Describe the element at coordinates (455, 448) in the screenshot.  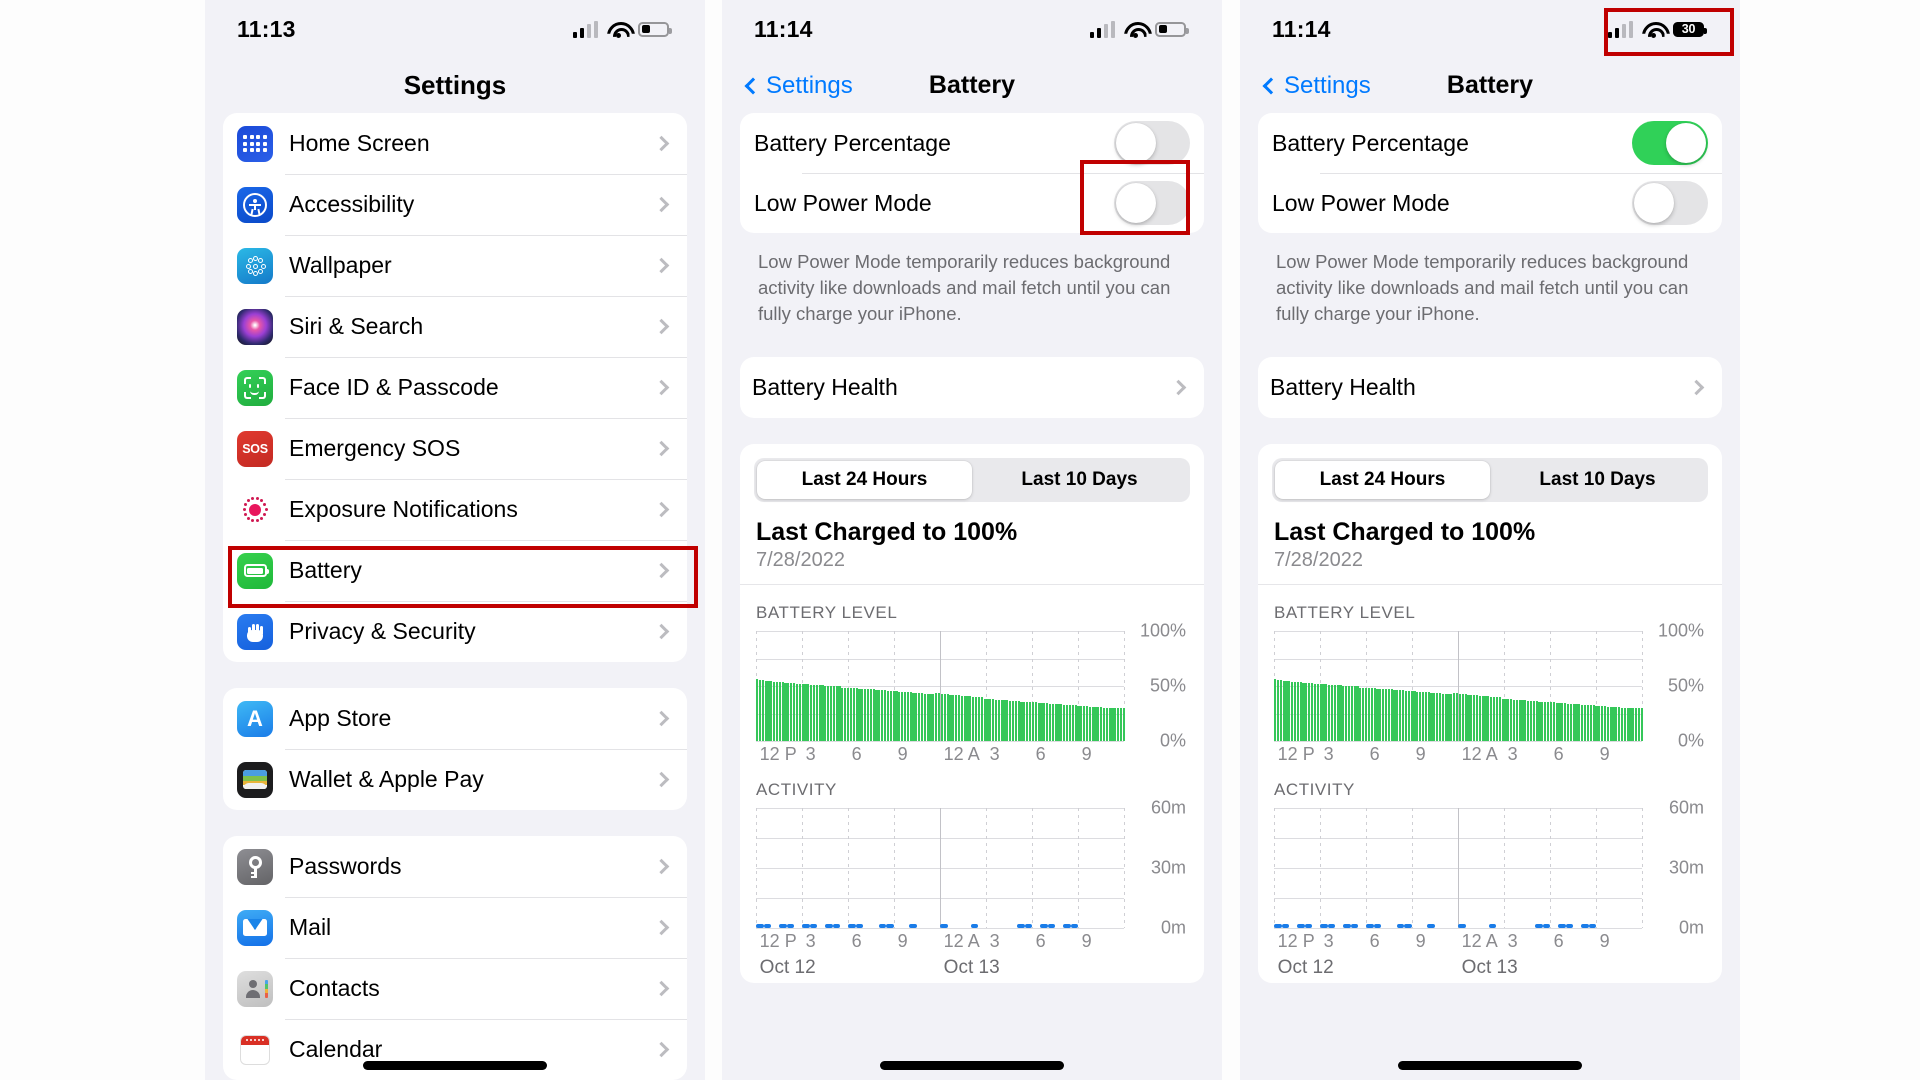
I see `sidebar-item-emergency-sos: SOS Emergency SOS` at that location.